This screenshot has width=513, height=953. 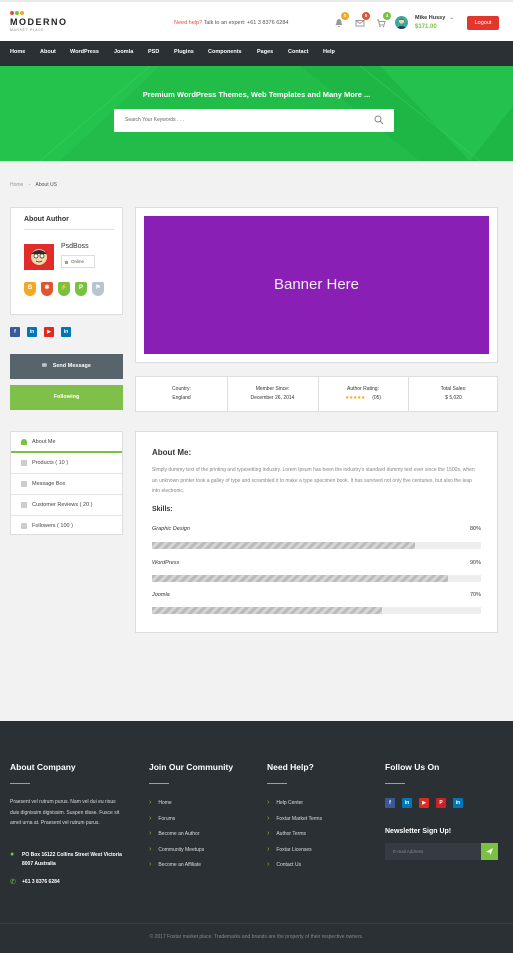 What do you see at coordinates (75, 246) in the screenshot?
I see `author-name: PsdBoss` at bounding box center [75, 246].